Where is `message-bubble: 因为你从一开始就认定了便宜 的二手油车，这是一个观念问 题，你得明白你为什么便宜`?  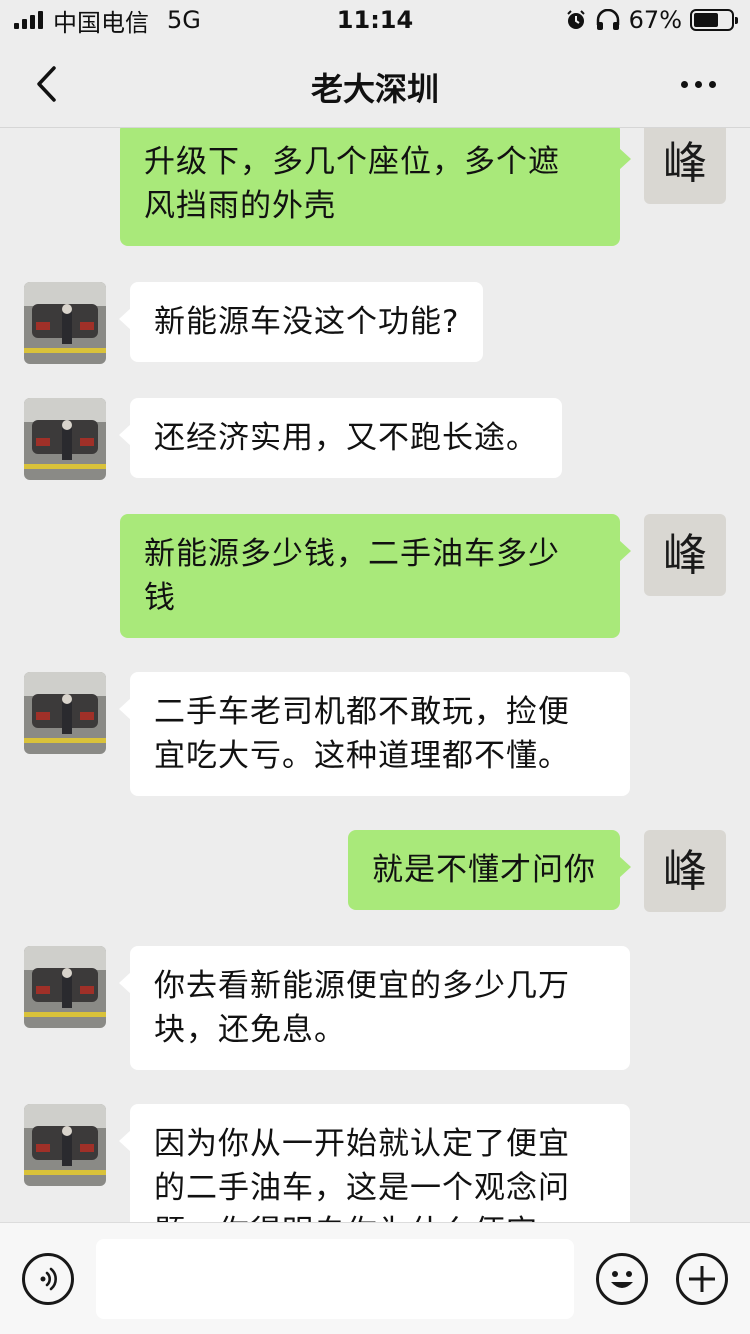 message-bubble: 因为你从一开始就认定了便宜 的二手油车，这是一个观念问 题，你得明白你为什么便宜 is located at coordinates (374, 1163).